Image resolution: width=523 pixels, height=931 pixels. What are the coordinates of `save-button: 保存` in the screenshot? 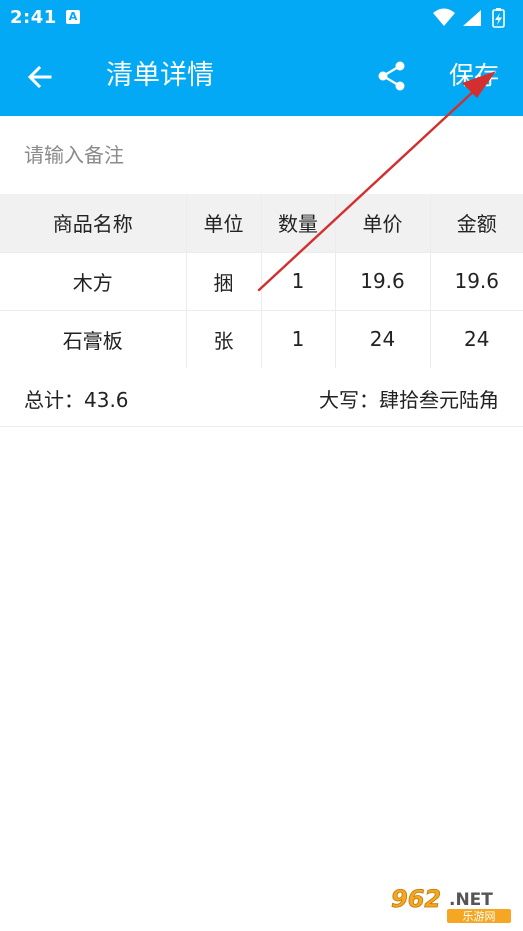 It's located at (474, 76).